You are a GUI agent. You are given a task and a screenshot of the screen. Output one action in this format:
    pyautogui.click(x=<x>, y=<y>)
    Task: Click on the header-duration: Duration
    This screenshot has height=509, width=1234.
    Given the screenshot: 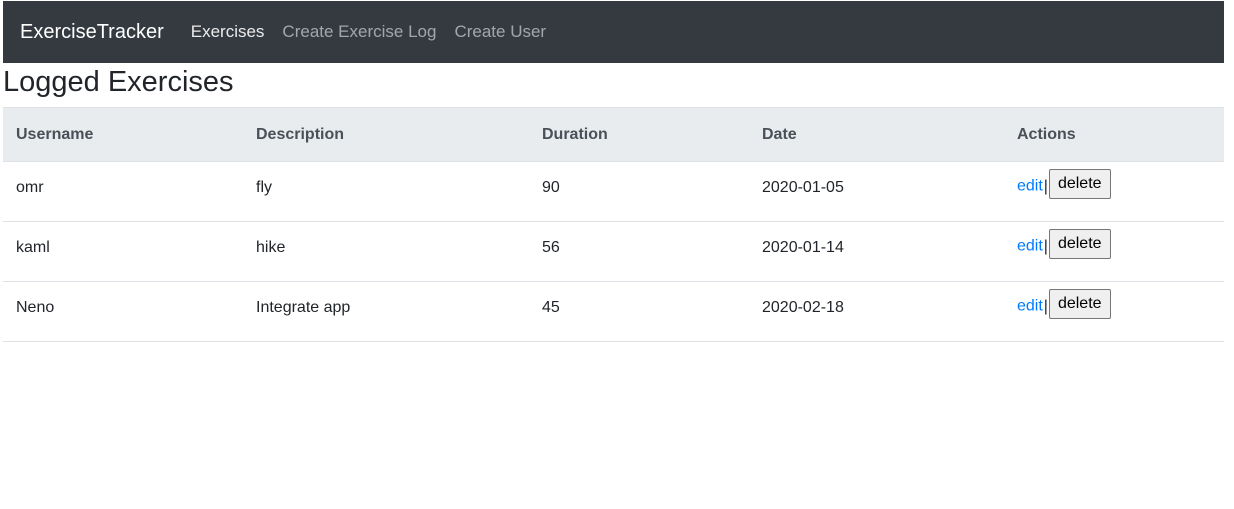 What is the action you would take?
    pyautogui.click(x=639, y=134)
    